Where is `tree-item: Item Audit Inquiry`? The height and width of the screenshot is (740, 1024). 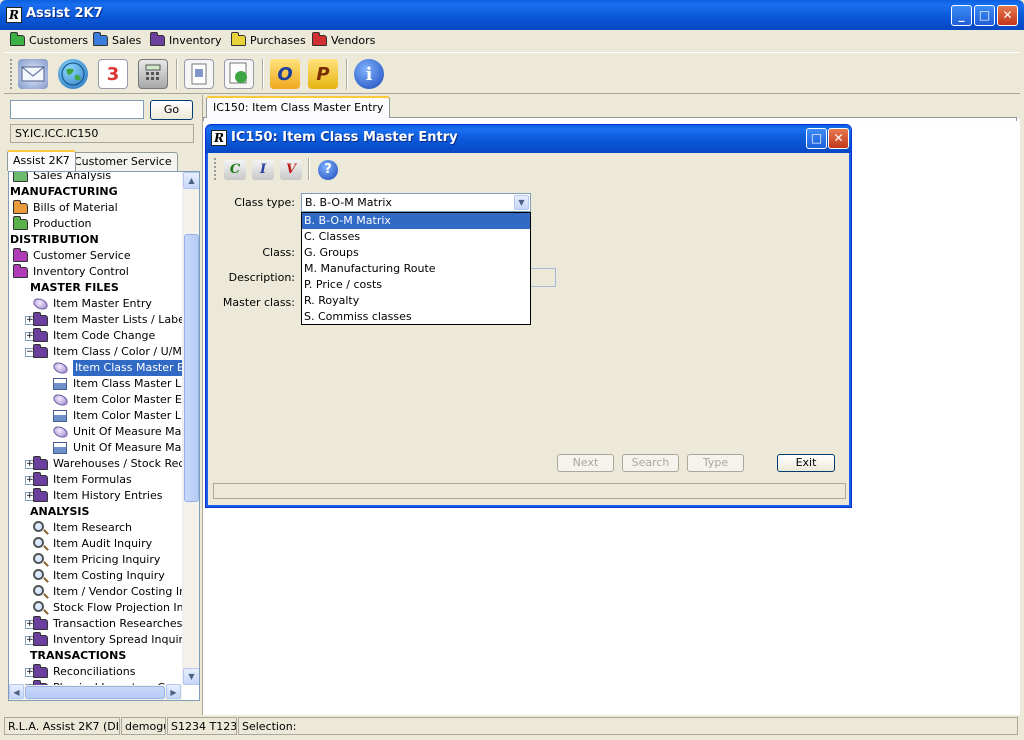
tree-item: Item Audit Inquiry is located at coordinates (95, 544).